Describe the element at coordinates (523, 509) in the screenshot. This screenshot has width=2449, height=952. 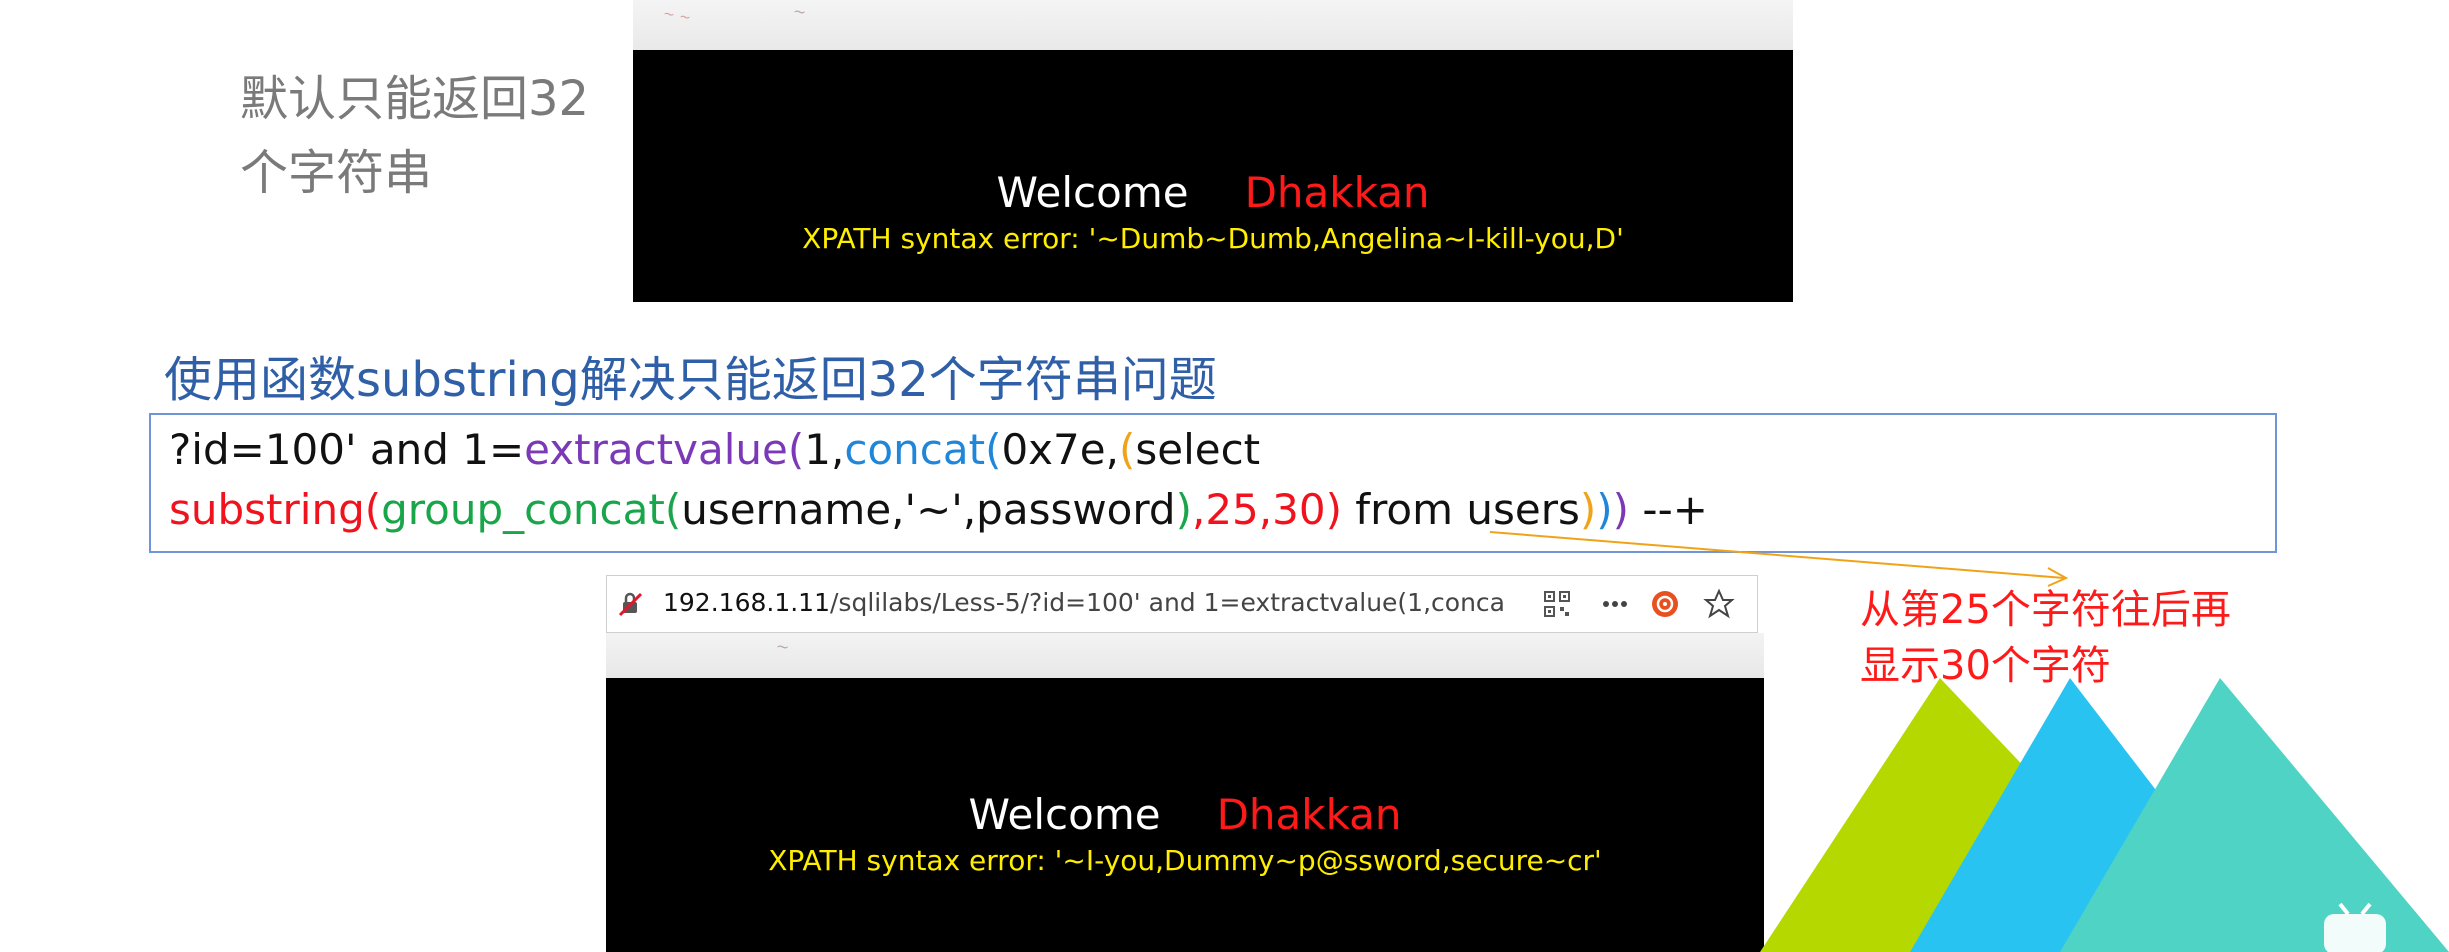
I see `code-token: group_concat` at that location.